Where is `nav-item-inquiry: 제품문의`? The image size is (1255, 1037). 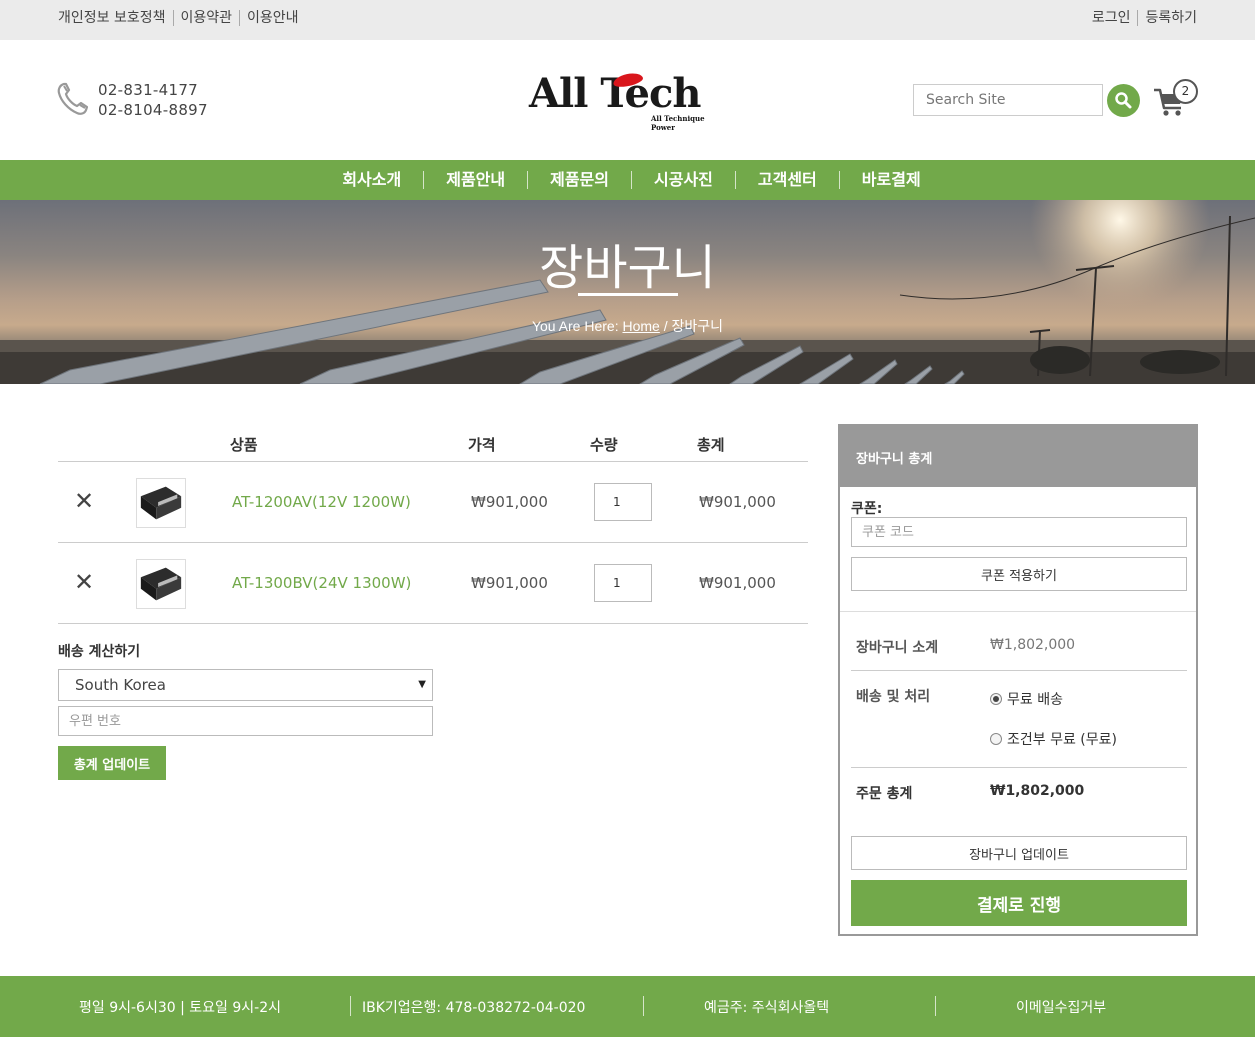 nav-item-inquiry: 제품문의 is located at coordinates (579, 180).